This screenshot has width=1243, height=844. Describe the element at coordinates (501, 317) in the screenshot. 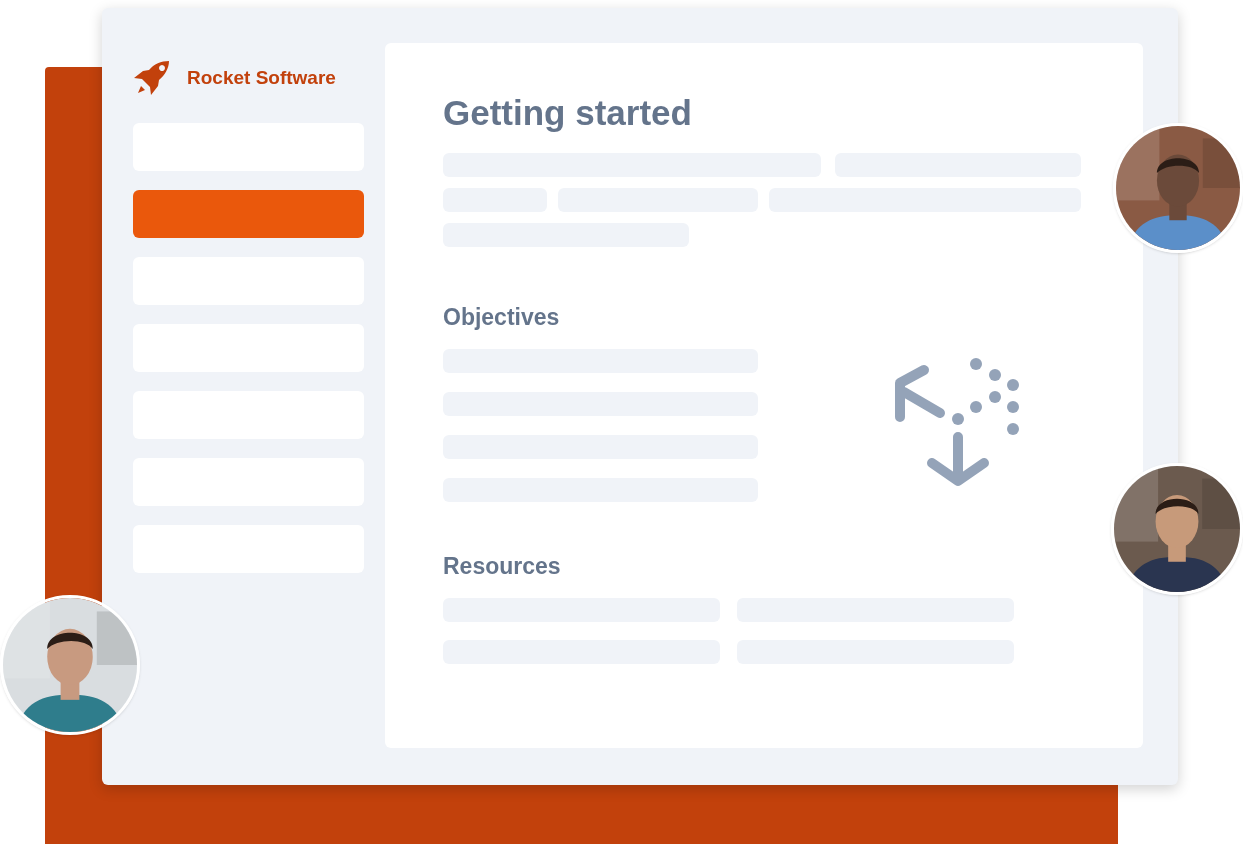

I see `section-heading: Objectives` at that location.